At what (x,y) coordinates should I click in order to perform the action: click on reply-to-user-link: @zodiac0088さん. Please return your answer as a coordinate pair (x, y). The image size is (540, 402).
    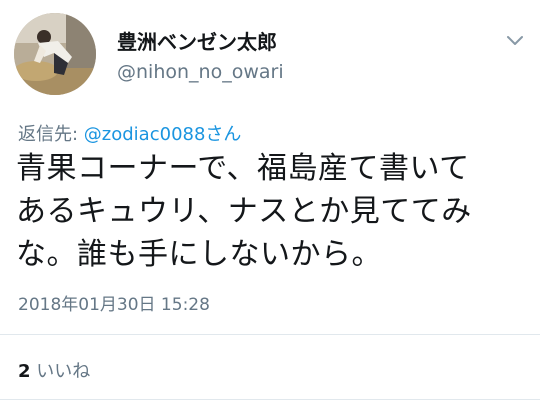
    Looking at the image, I should click on (163, 134).